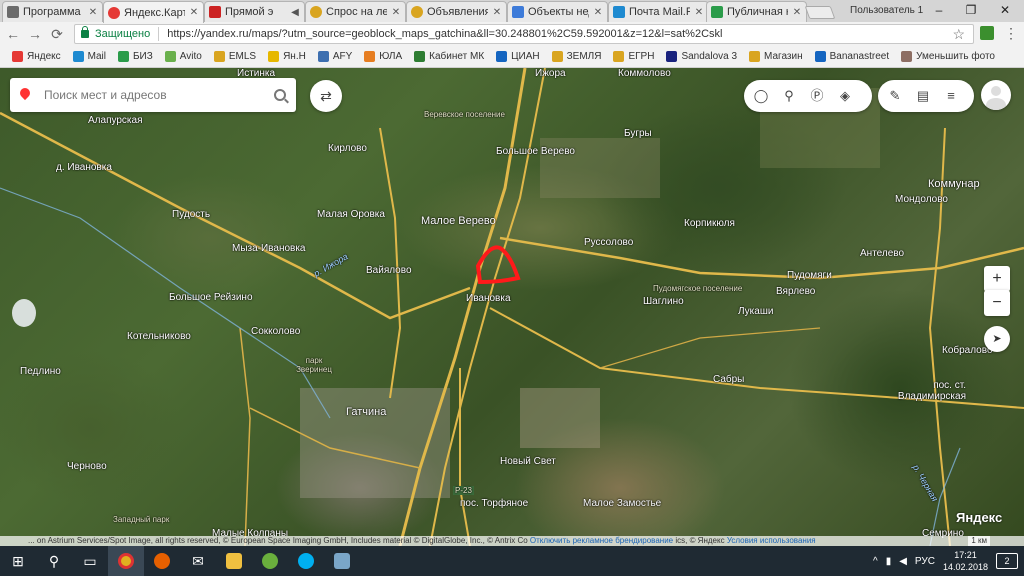 This screenshot has height=576, width=1024. What do you see at coordinates (948, 57) in the screenshot?
I see `bookmark-item: Уменьшить фото` at bounding box center [948, 57].